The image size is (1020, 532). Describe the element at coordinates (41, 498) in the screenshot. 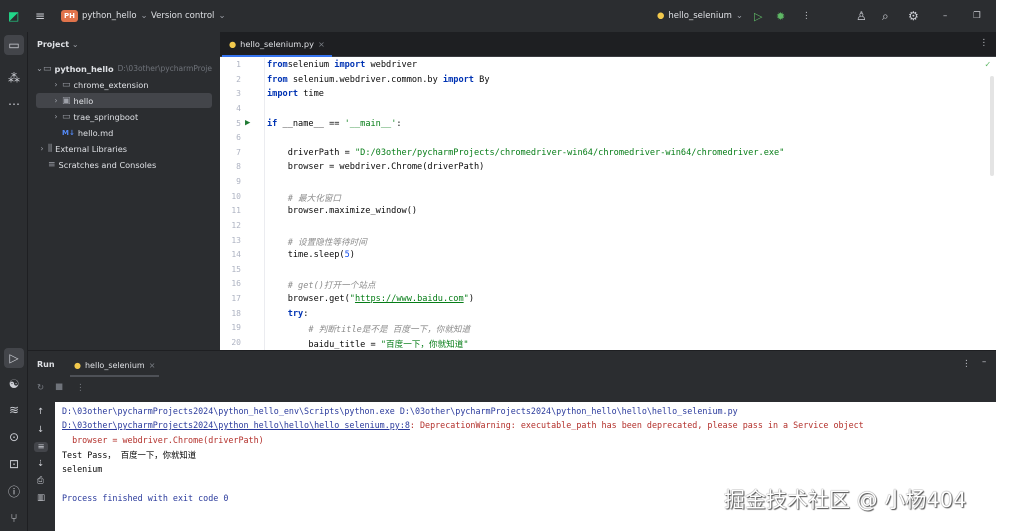

I see `trash-icon: ▥` at that location.